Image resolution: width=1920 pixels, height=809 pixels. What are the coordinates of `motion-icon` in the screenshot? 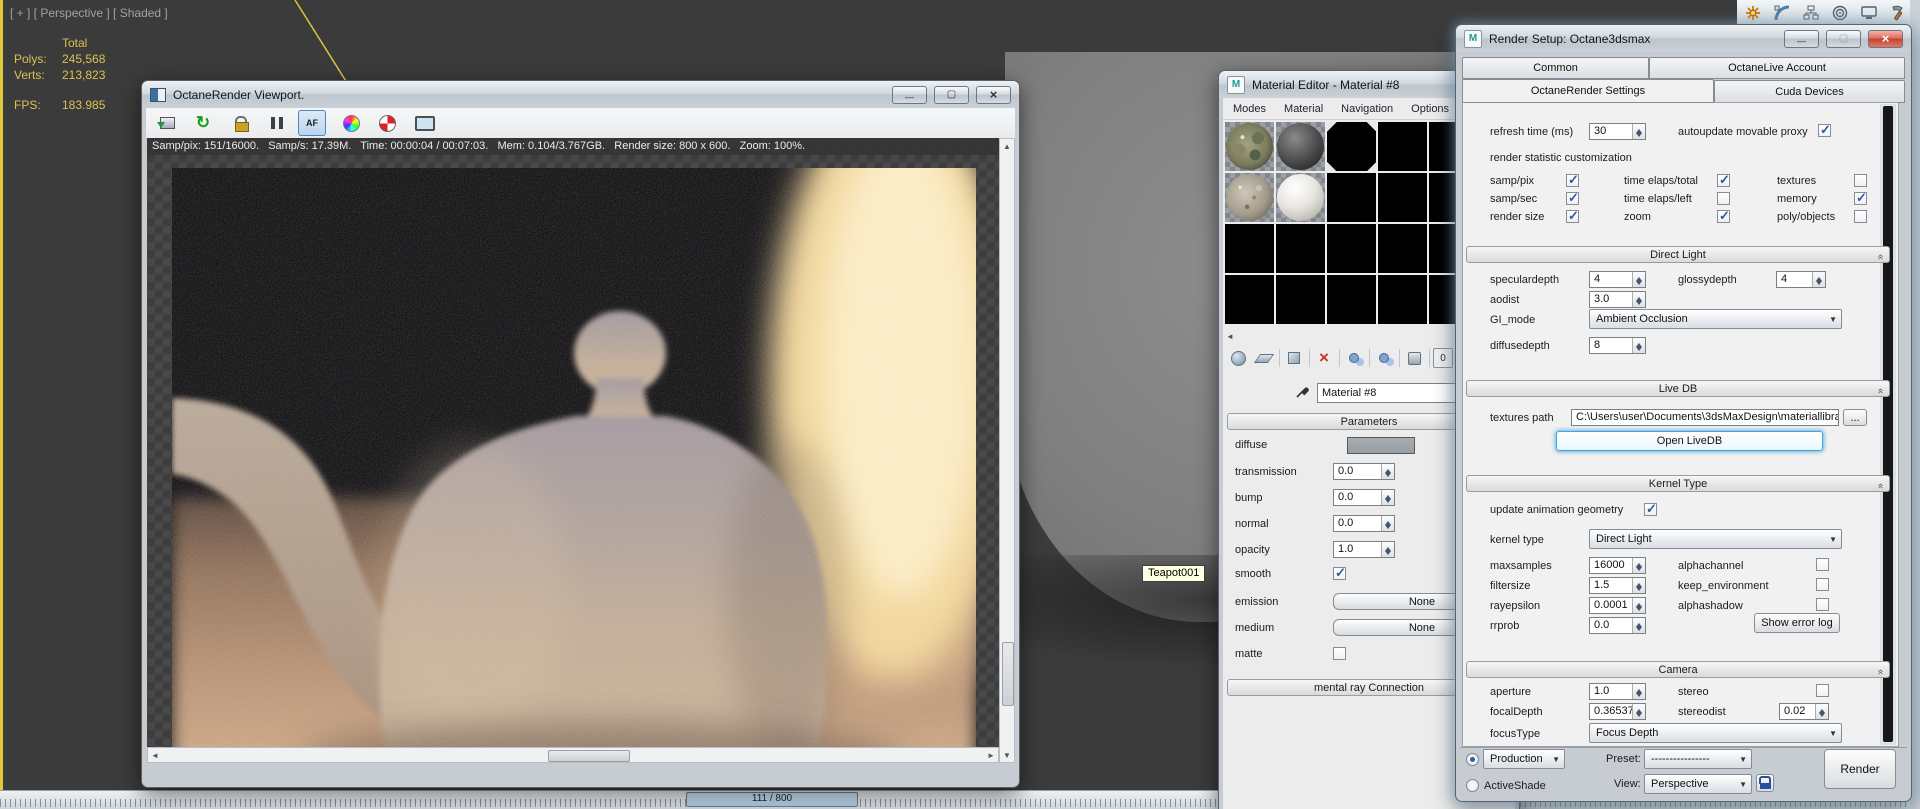 It's located at (1839, 13).